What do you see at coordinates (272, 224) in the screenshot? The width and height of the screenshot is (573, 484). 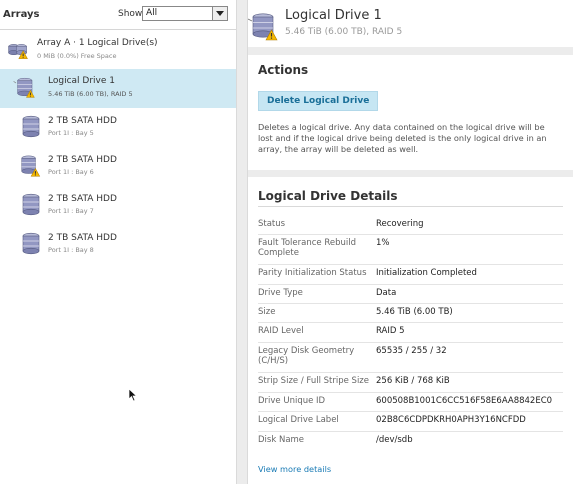 I see `detail-key: Status` at bounding box center [272, 224].